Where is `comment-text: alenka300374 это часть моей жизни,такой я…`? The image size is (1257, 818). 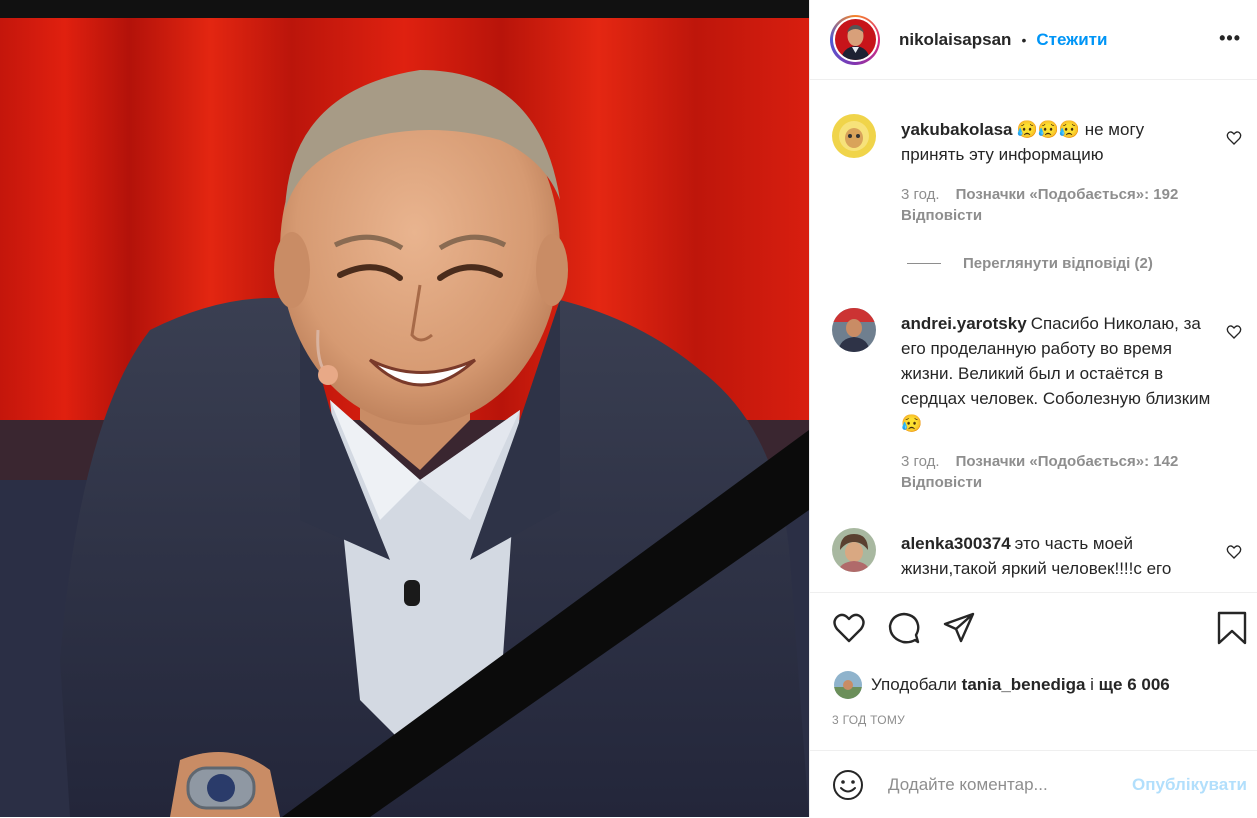 comment-text: alenka300374 это часть моей жизни,такой я… is located at coordinates (1056, 556).